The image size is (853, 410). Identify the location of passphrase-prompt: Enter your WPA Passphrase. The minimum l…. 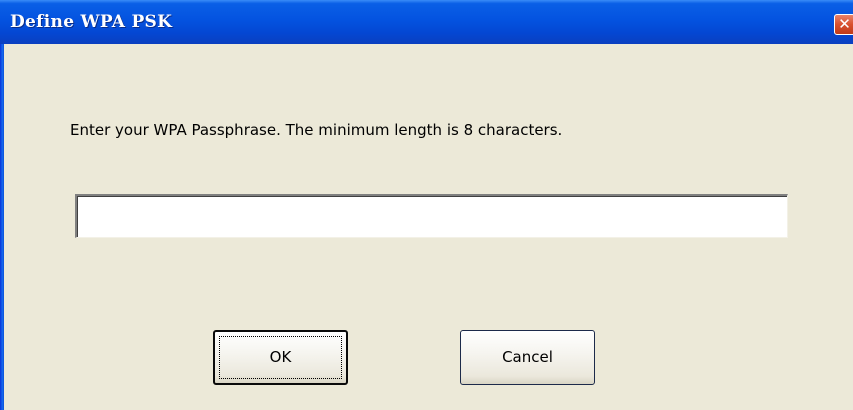
(316, 130).